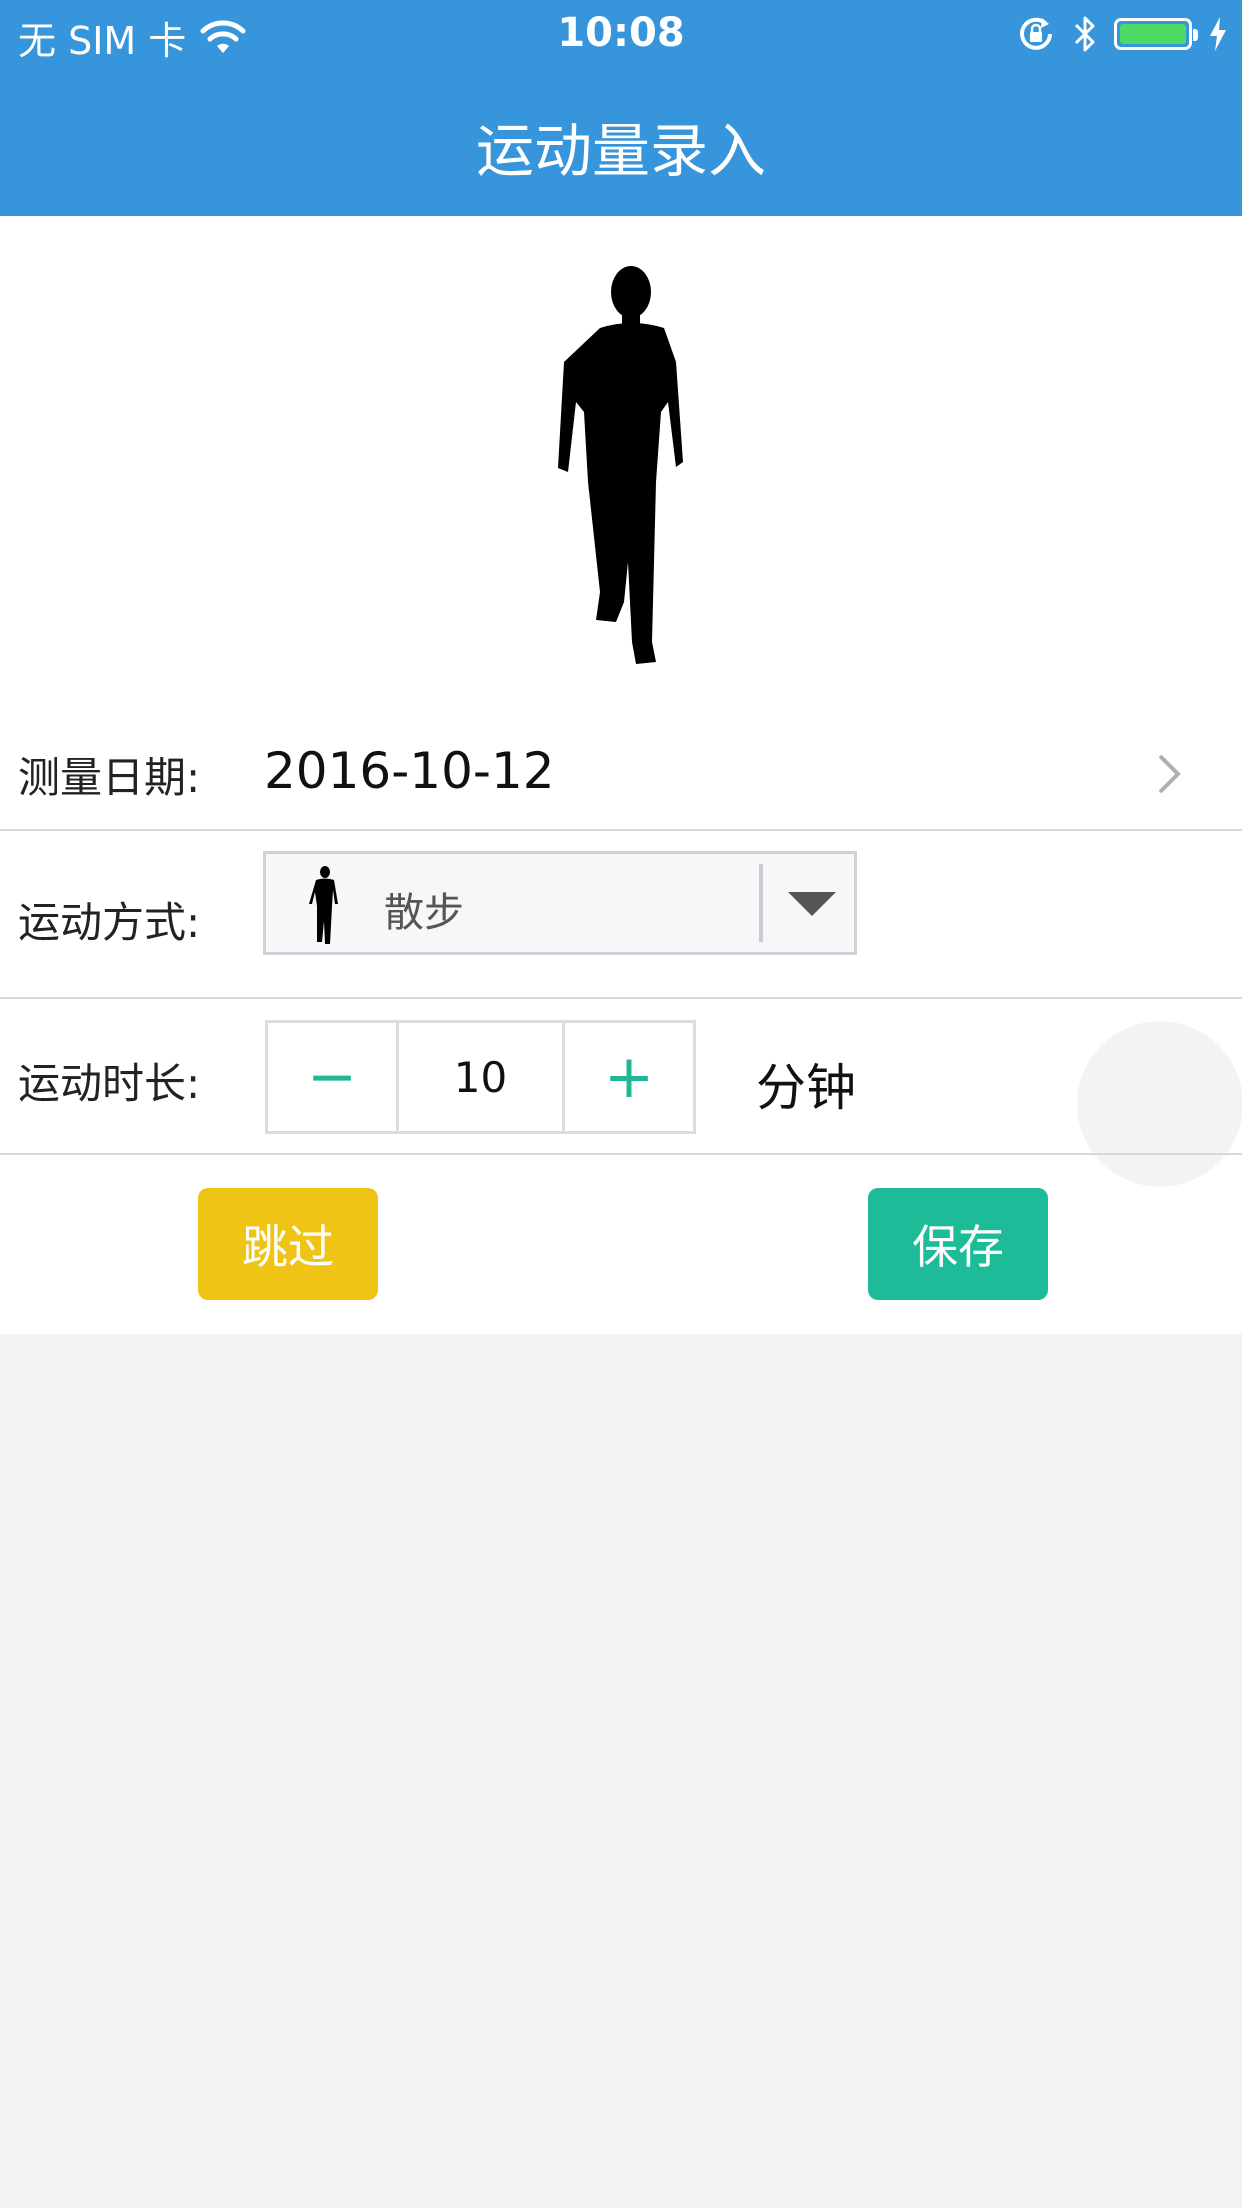  Describe the element at coordinates (1218, 34) in the screenshot. I see `charging-bolt-icon` at that location.